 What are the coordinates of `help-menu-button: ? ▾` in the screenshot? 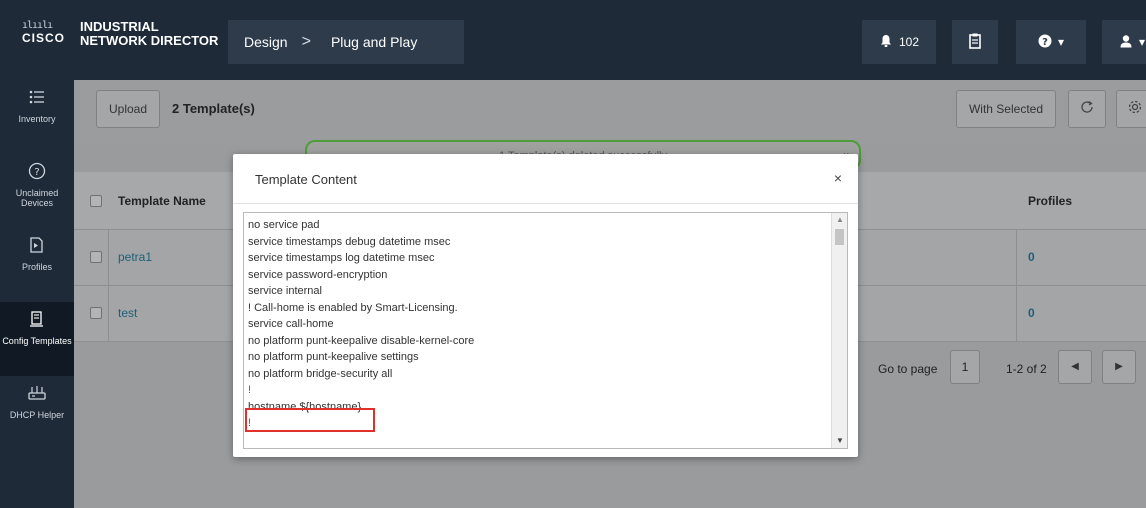 It's located at (1051, 42).